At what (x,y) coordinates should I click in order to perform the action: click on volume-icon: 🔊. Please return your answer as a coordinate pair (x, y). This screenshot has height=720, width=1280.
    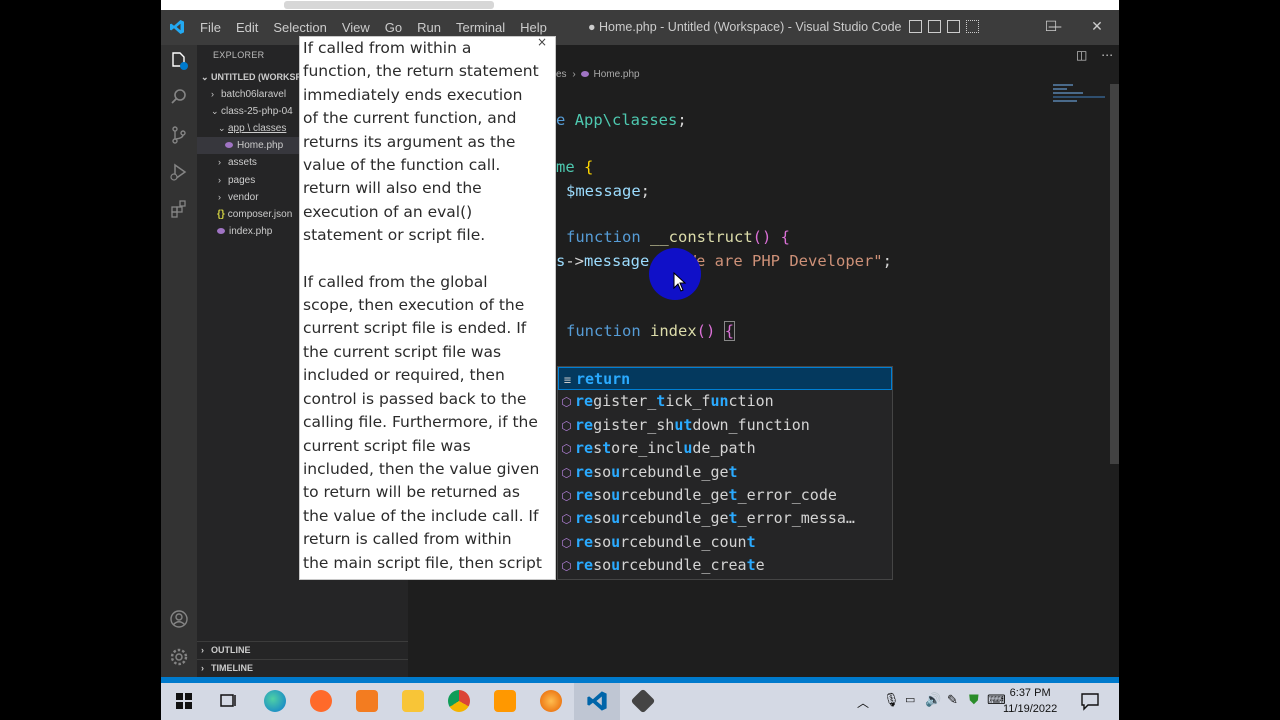
    Looking at the image, I should click on (933, 706).